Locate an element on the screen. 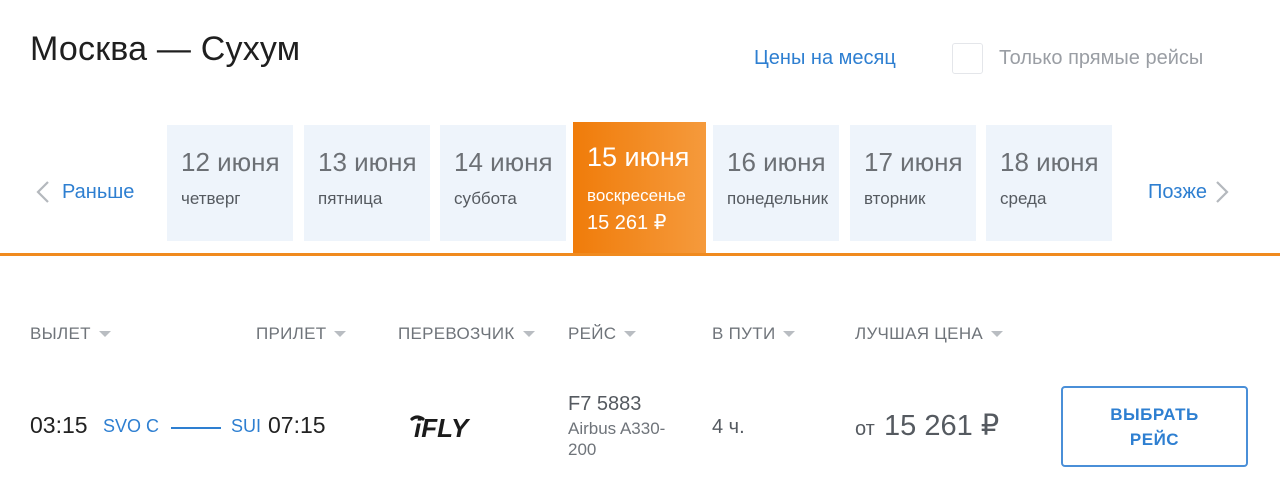 The height and width of the screenshot is (501, 1280). chevron-left-icon is located at coordinates (42, 192).